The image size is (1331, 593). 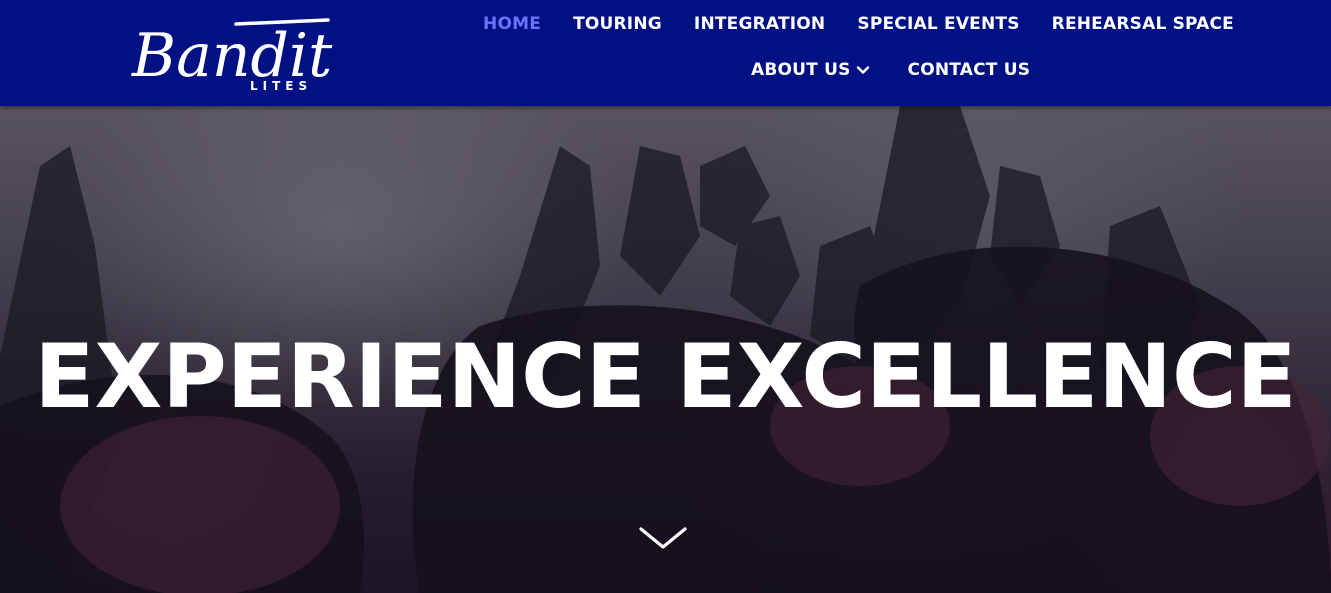 I want to click on nav-touring: TOURING, so click(x=617, y=24).